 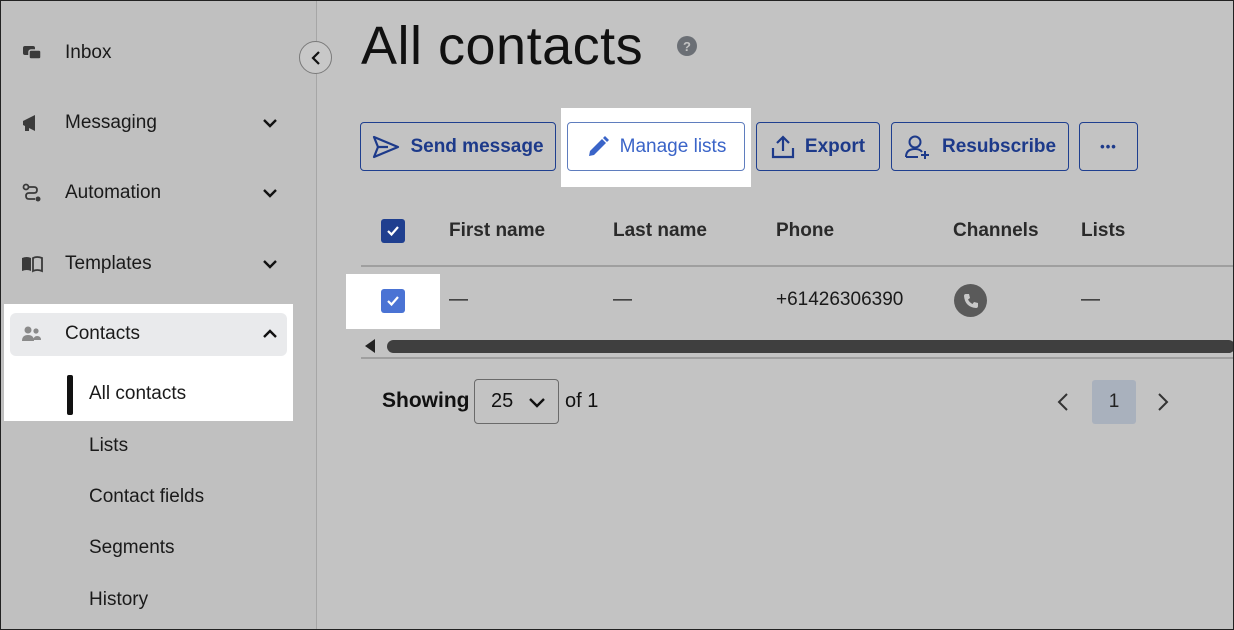 I want to click on select-all-checkbox, so click(x=393, y=231).